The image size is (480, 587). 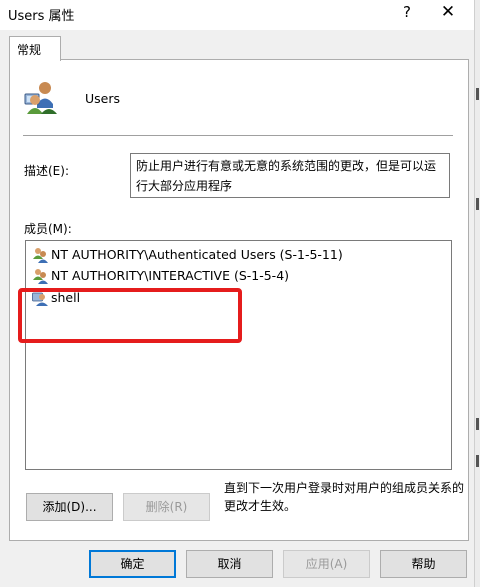 What do you see at coordinates (66, 297) in the screenshot?
I see `member-name: shell` at bounding box center [66, 297].